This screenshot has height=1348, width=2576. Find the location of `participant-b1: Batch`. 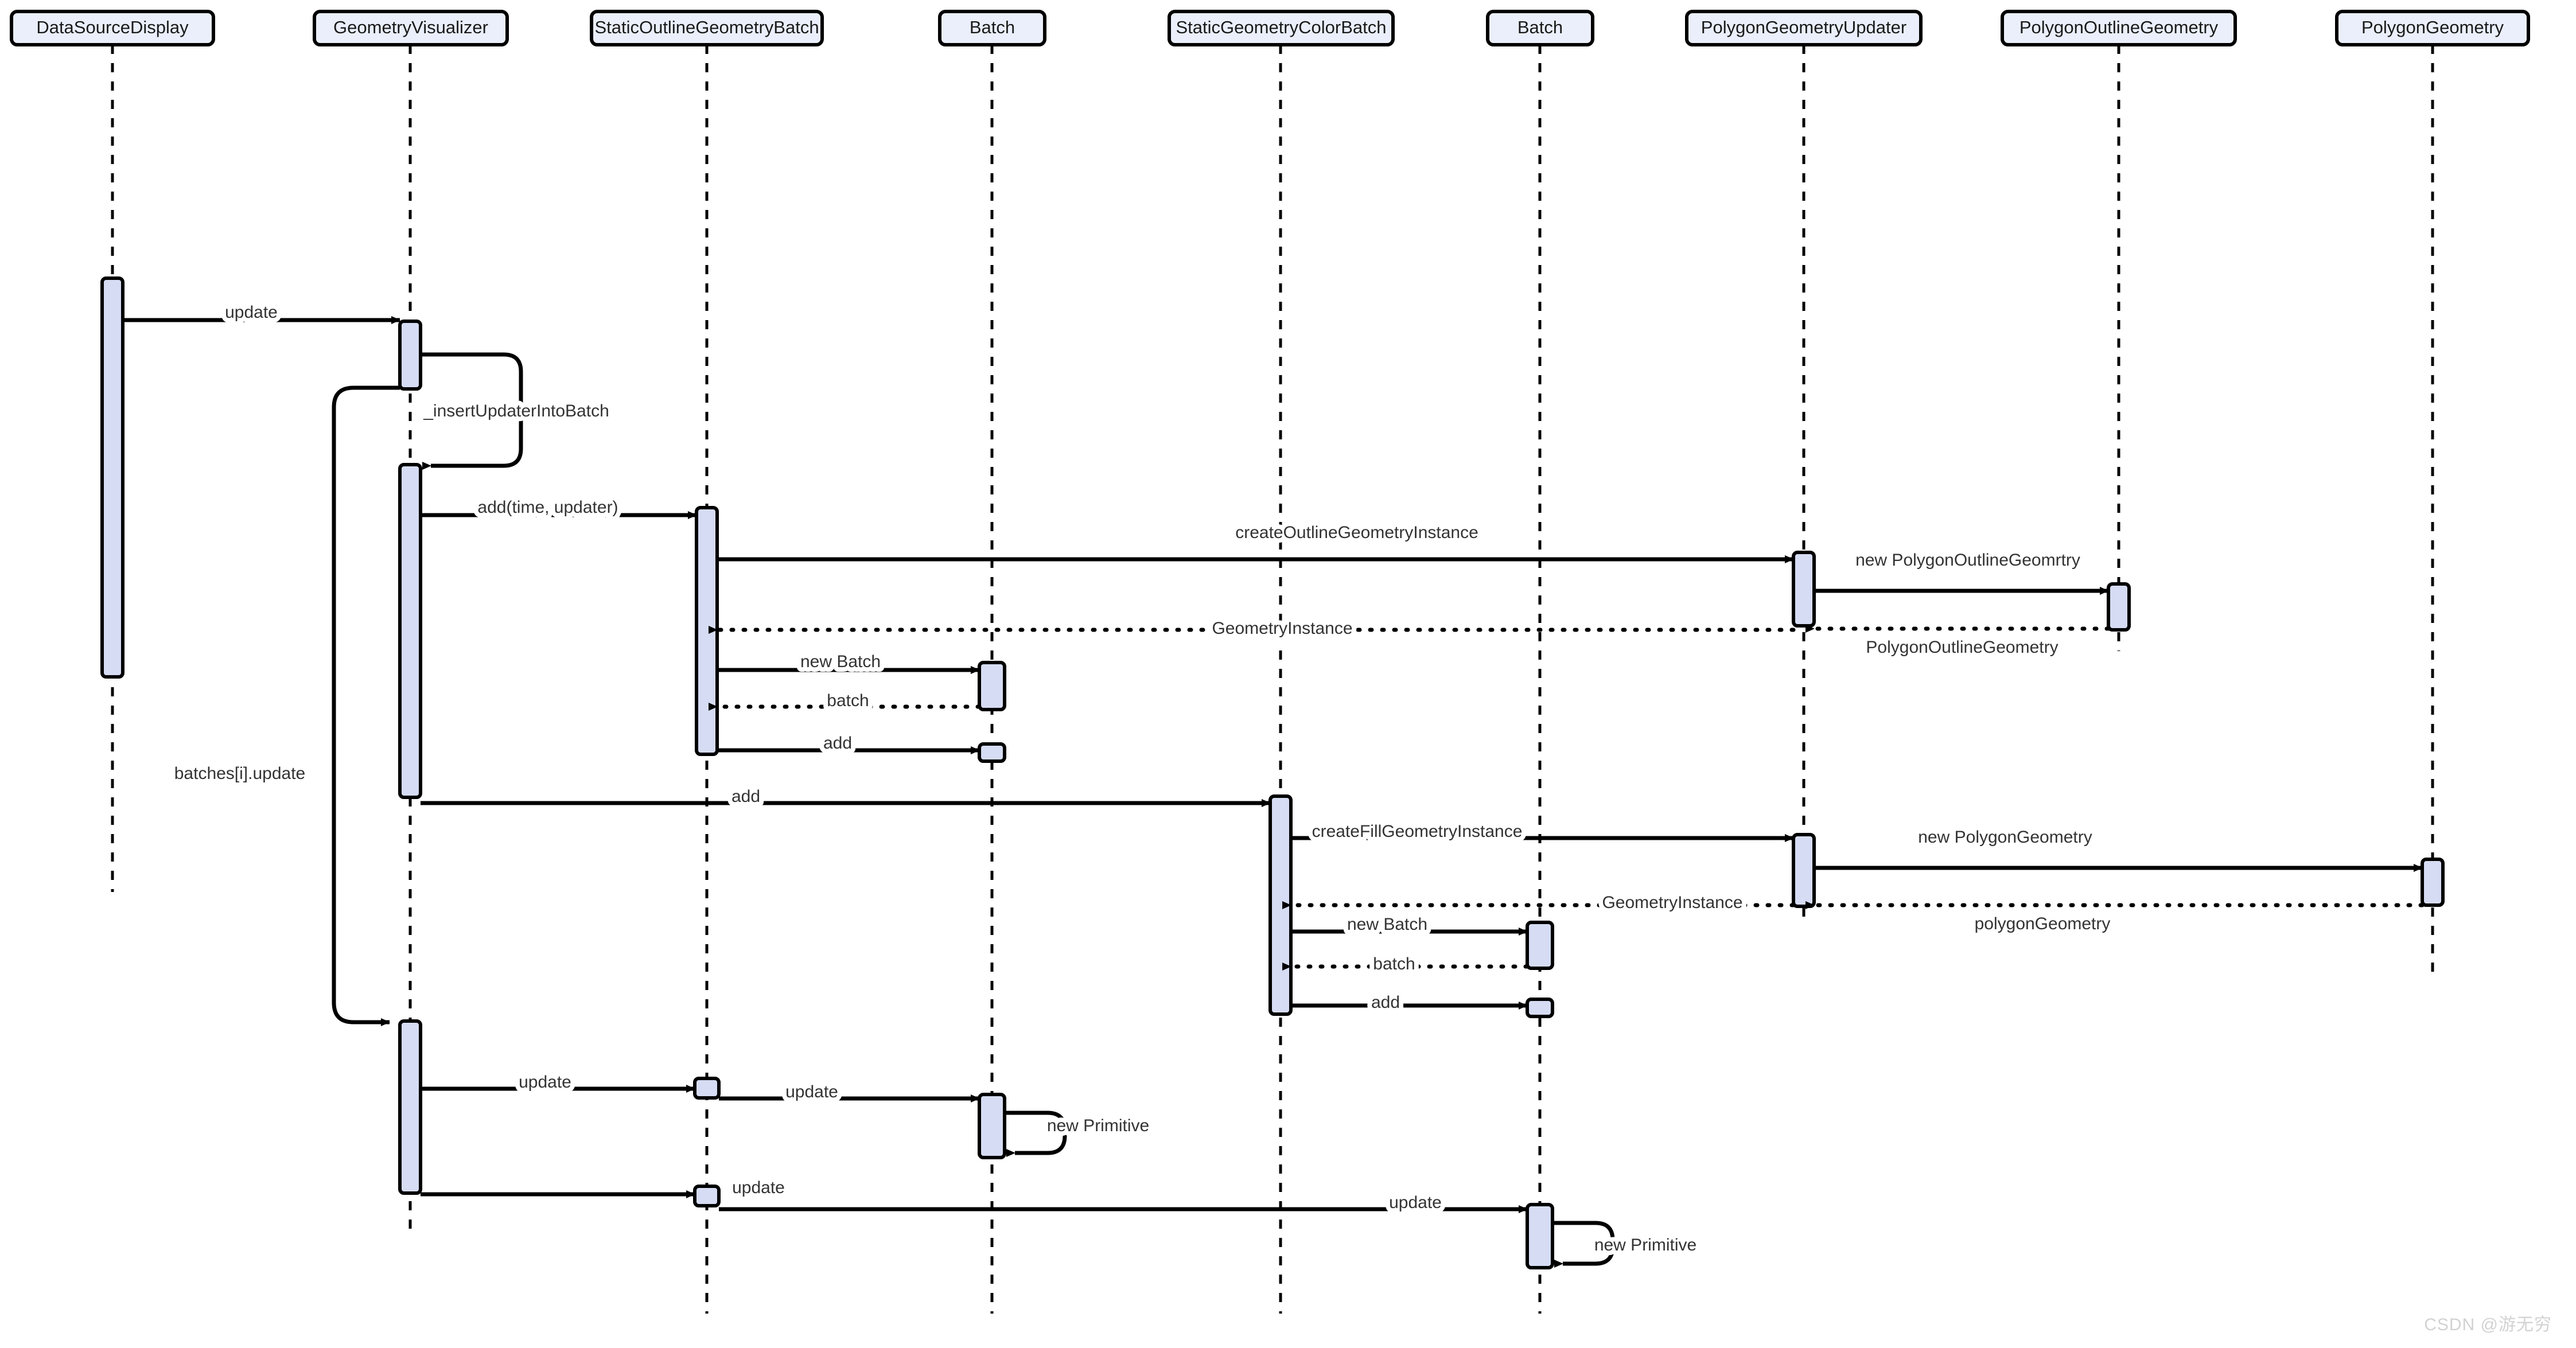

participant-b1: Batch is located at coordinates (992, 28).